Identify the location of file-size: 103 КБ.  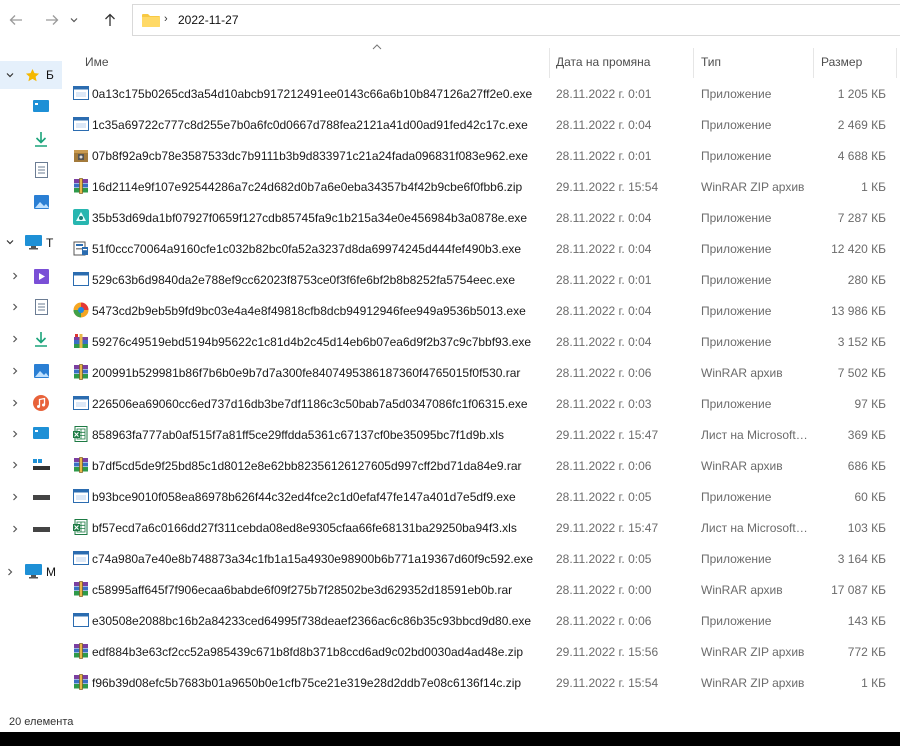
(866, 528).